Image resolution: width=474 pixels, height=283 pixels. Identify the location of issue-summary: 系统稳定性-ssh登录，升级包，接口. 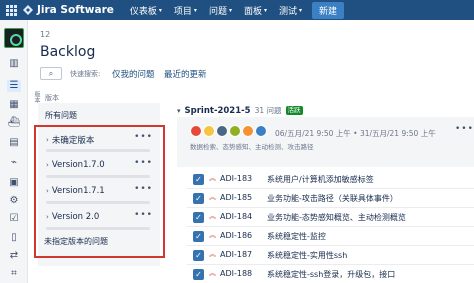
(331, 274).